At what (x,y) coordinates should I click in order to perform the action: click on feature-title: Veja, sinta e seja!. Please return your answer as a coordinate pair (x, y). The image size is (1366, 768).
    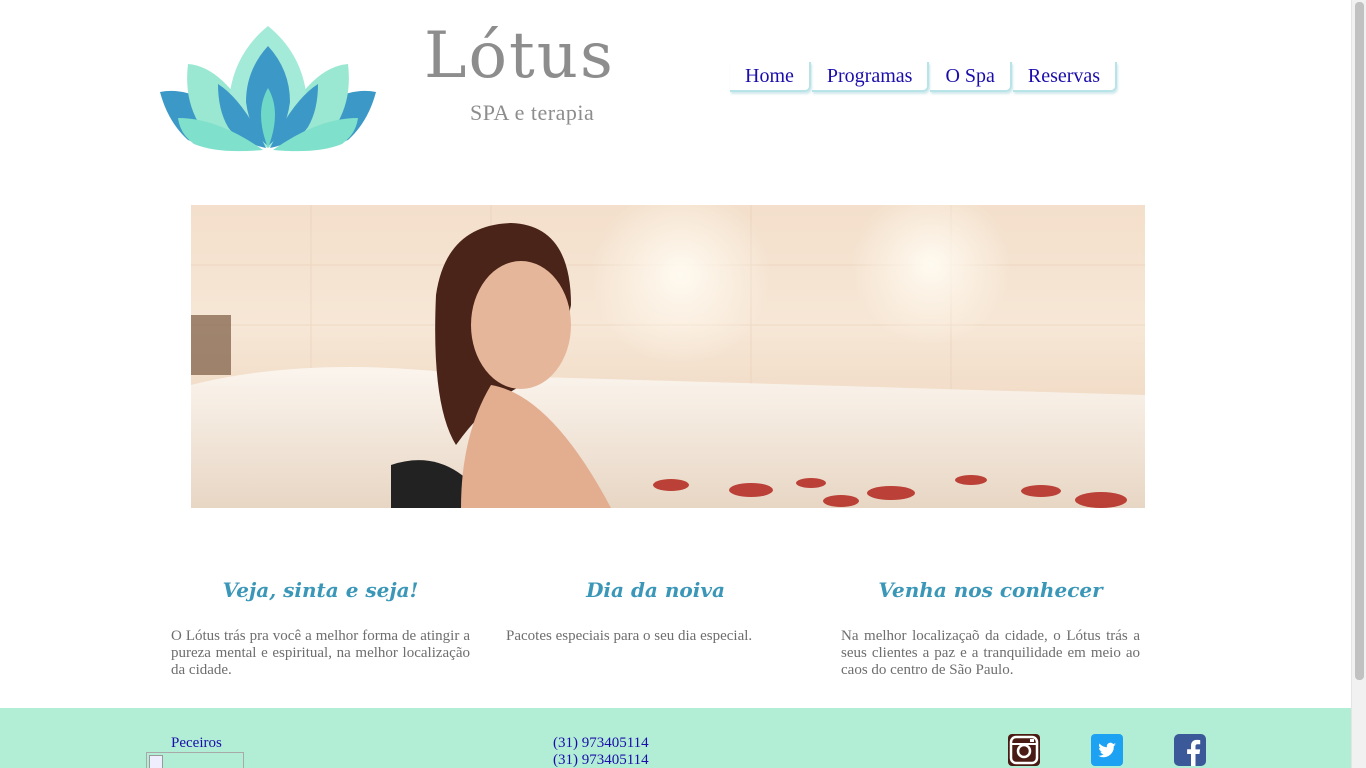
    Looking at the image, I should click on (320, 590).